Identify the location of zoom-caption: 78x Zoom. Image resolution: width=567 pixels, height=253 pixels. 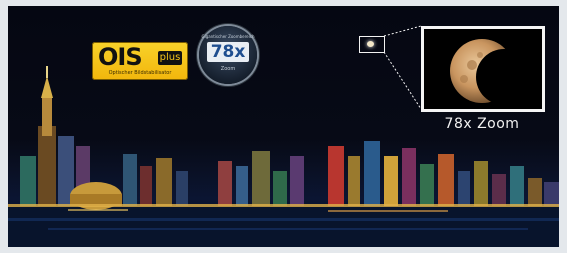
(482, 124).